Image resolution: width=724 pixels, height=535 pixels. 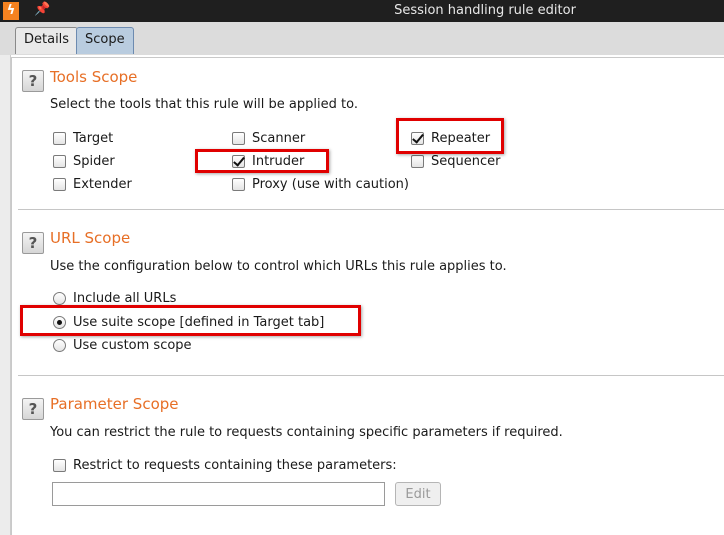 What do you see at coordinates (59, 345) in the screenshot?
I see `custom-scope-radio-dot` at bounding box center [59, 345].